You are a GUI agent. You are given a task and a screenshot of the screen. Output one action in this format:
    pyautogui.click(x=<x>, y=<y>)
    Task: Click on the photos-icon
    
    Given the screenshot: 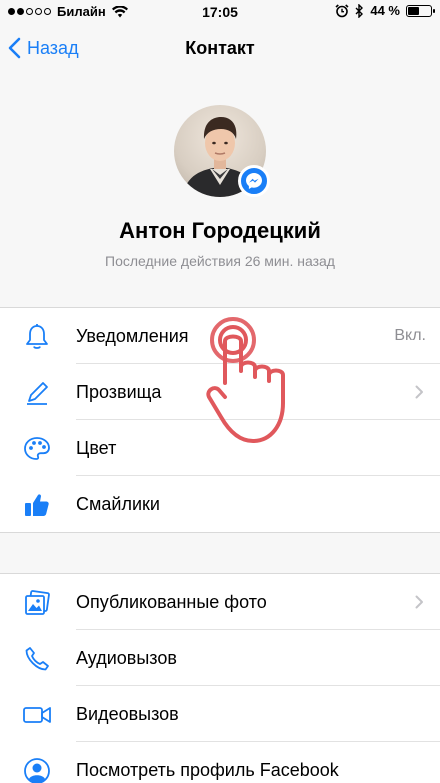 What is the action you would take?
    pyautogui.click(x=37, y=603)
    